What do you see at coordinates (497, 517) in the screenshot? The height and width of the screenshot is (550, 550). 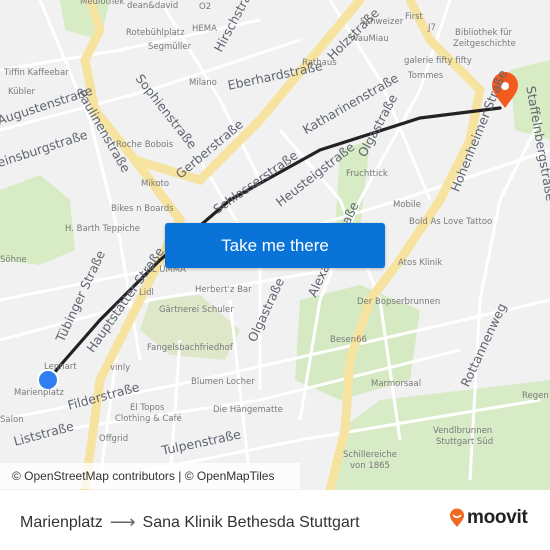 I see `moovit-wordmark: moovit` at bounding box center [497, 517].